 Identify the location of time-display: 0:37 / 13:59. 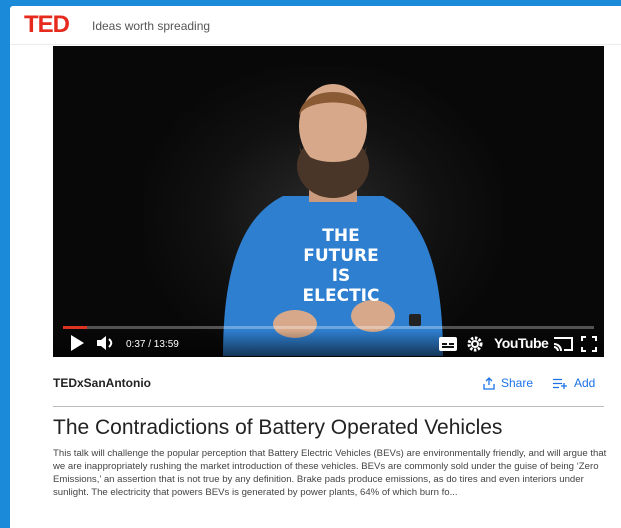
(152, 344).